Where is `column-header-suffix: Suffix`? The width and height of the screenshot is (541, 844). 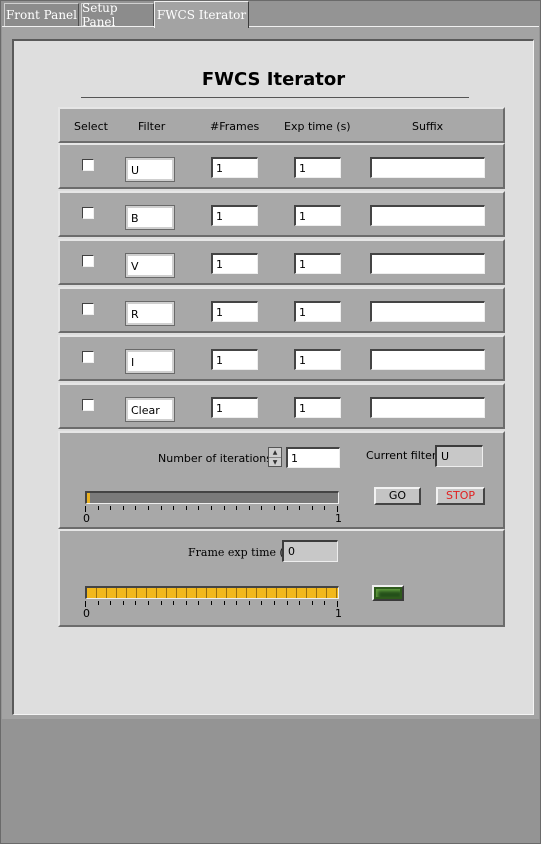
column-header-suffix: Suffix is located at coordinates (428, 126).